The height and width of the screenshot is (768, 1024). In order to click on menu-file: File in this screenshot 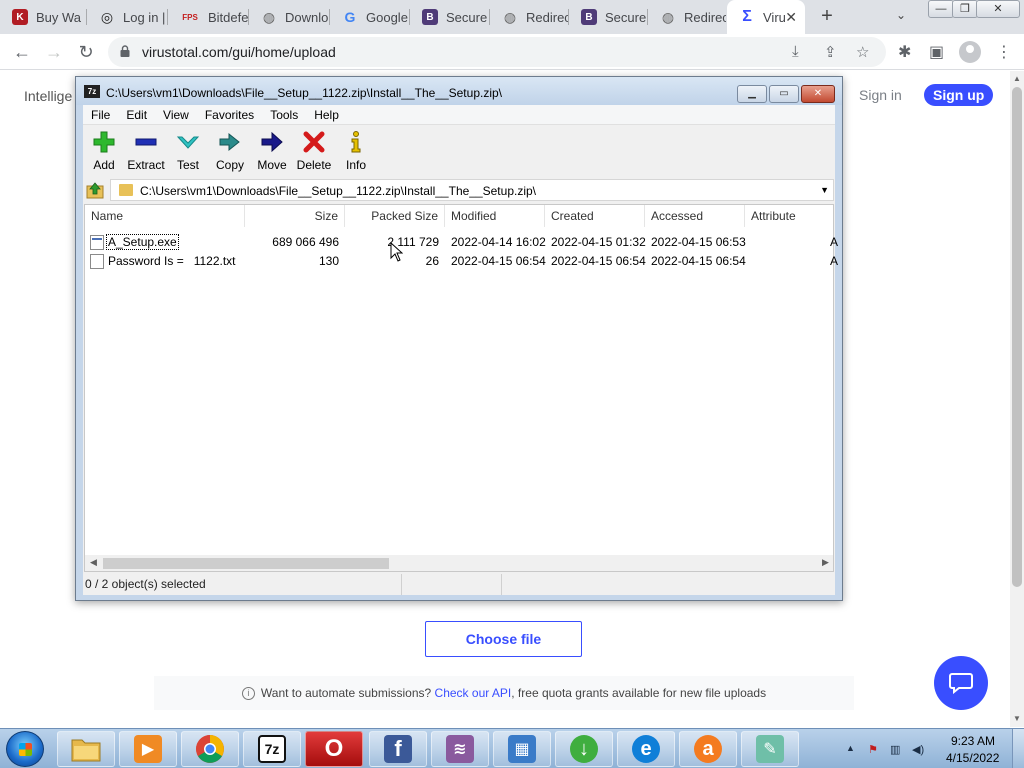, I will do `click(100, 114)`.